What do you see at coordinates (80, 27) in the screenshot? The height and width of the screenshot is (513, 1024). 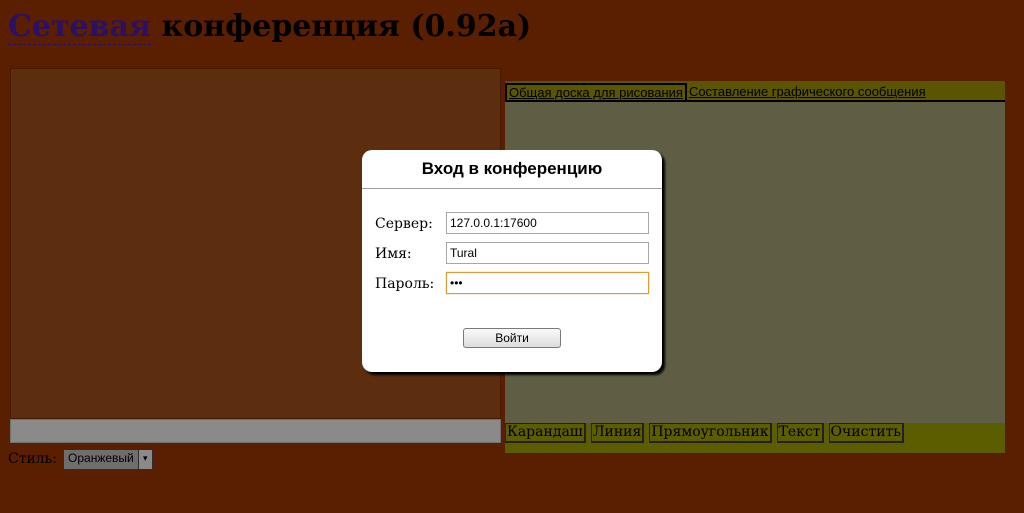 I see `title-link: Сетевая` at bounding box center [80, 27].